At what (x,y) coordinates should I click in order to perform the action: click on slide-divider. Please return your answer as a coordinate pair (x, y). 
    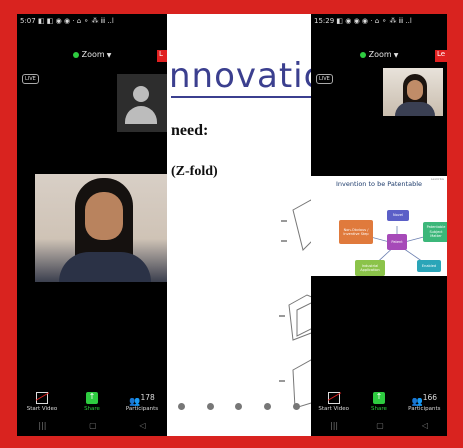
    Looking at the image, I should click on (241, 97).